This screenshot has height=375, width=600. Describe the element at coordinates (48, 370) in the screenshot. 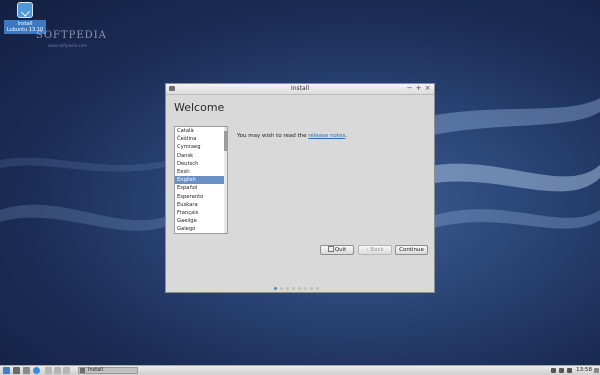

I see `workspace-1-icon` at that location.